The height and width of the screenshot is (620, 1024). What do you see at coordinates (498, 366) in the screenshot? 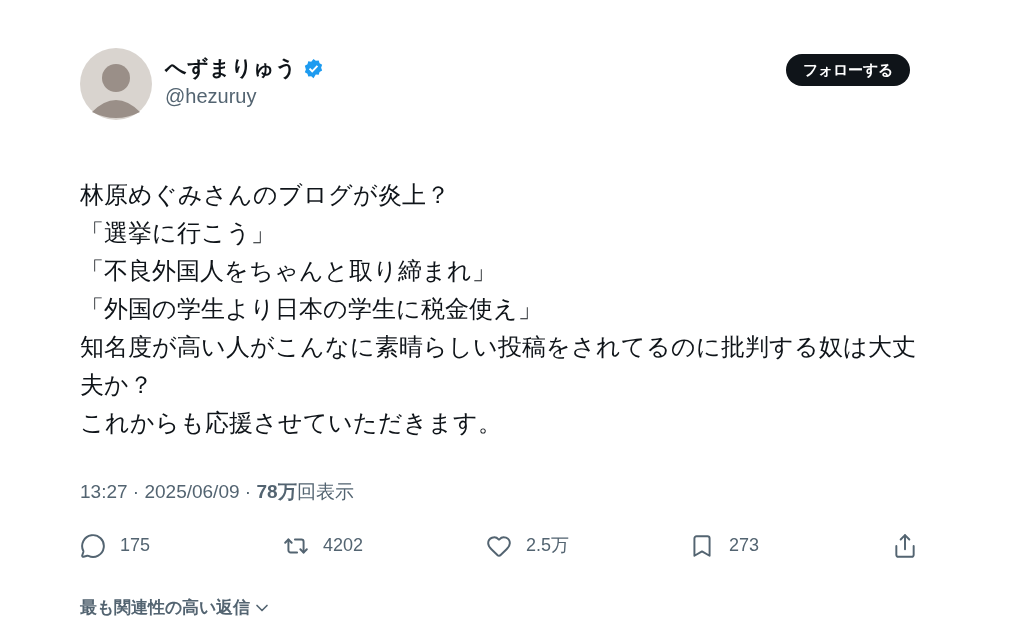
I see `post-text-line: 知名度が高い人がこんなに素晴らしい投稿をされてるのに批判する奴は大丈夫か？` at bounding box center [498, 366].